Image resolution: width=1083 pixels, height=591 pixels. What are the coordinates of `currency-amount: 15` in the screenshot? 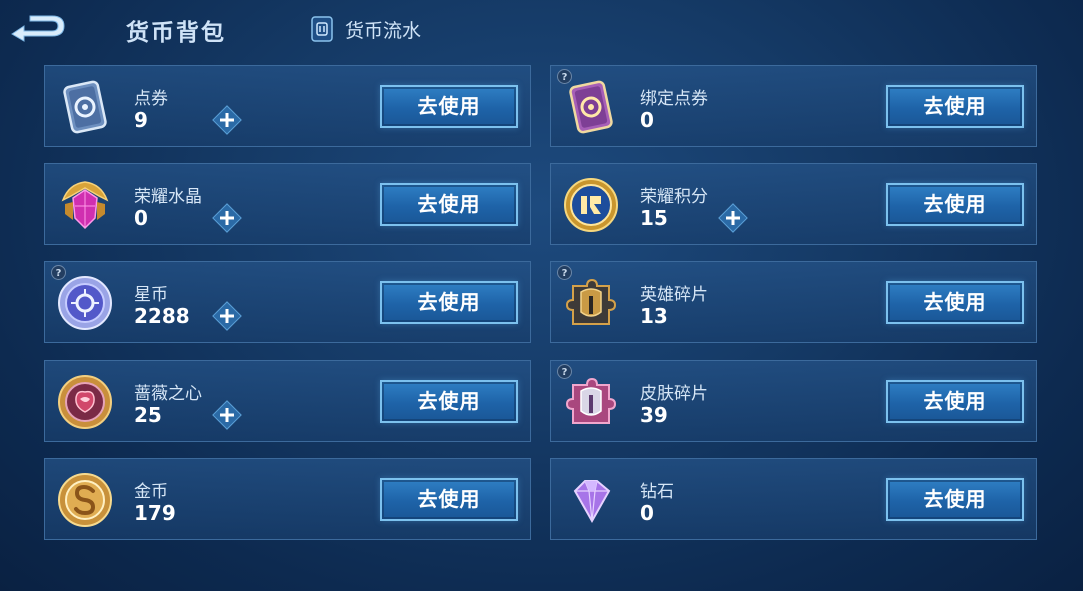 It's located at (654, 218).